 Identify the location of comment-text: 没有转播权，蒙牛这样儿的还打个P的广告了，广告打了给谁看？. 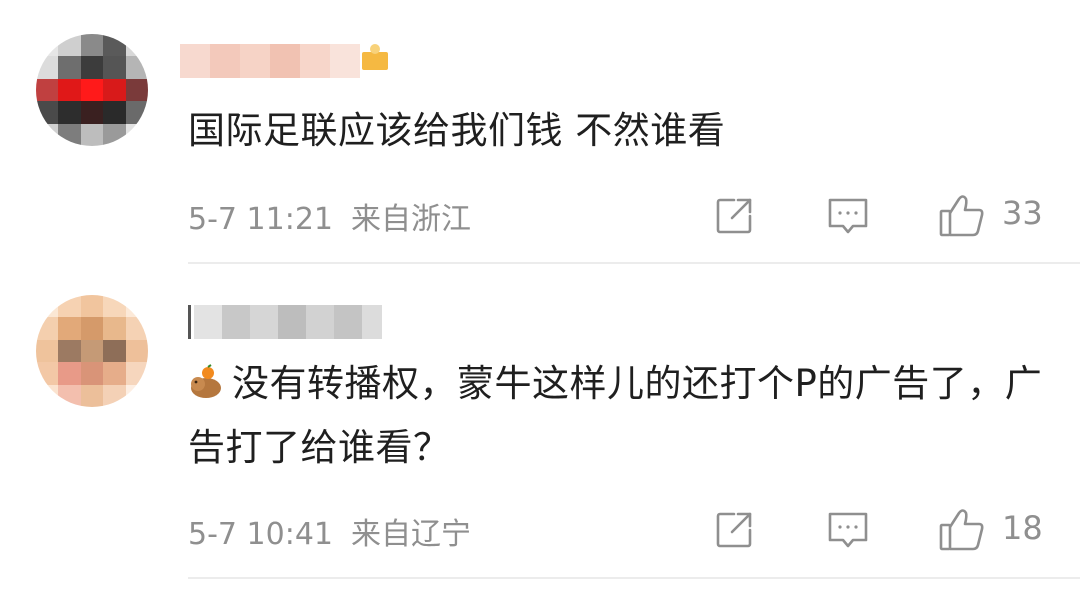
(615, 415).